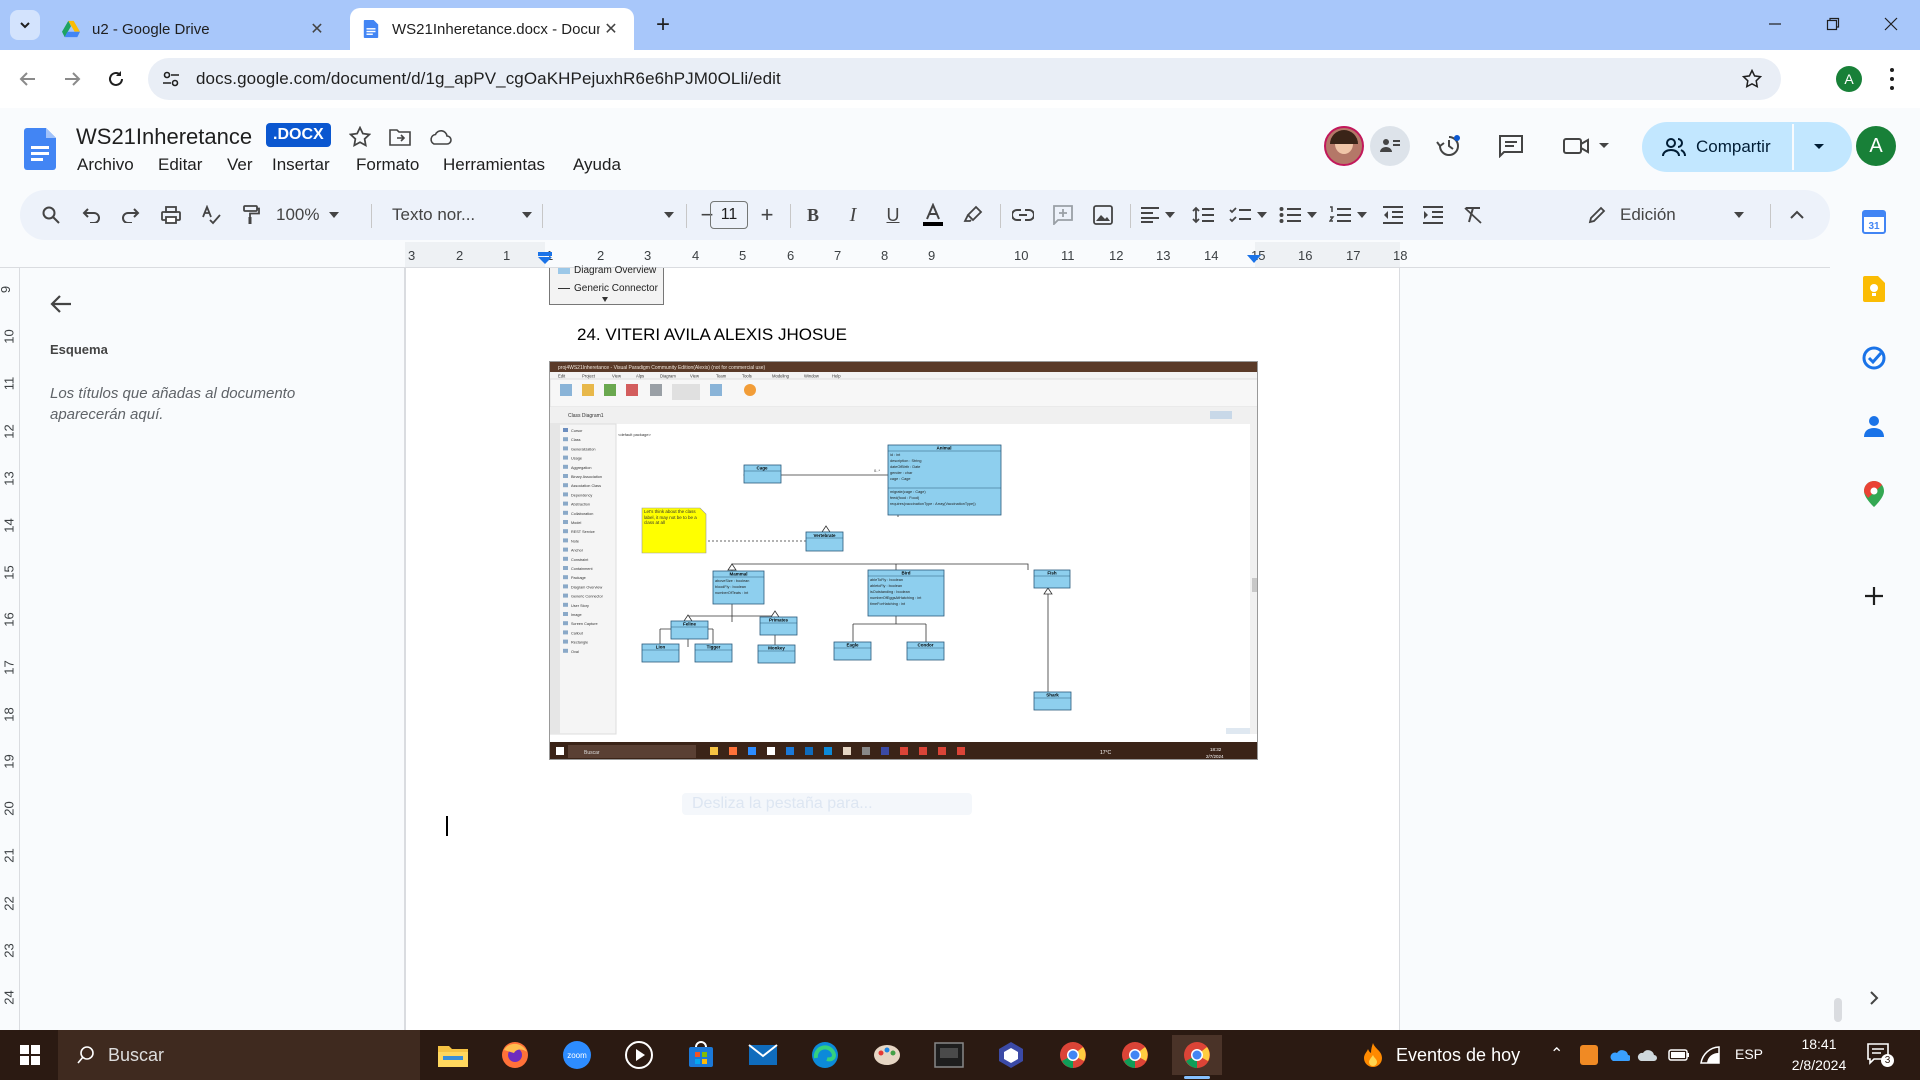 This screenshot has width=1920, height=1080. Describe the element at coordinates (1254, 260) in the screenshot. I see `right-indent-marker-icon` at that location.